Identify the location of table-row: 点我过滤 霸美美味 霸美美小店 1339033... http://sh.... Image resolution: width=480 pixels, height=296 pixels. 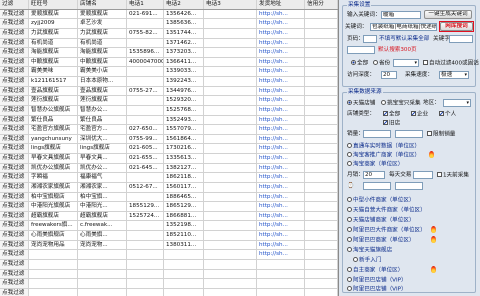
(169, 72).